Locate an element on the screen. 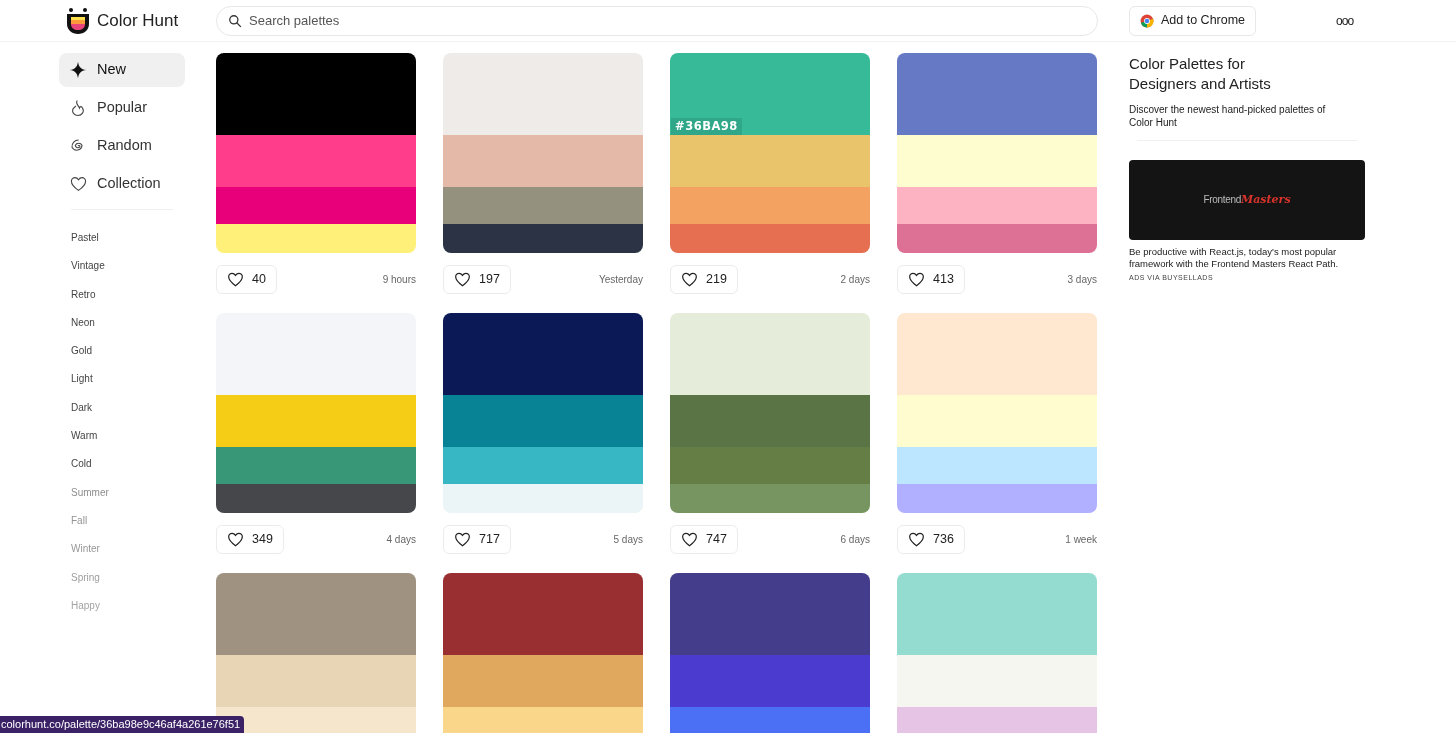 This screenshot has width=1456, height=733. time-label: Yesterday is located at coordinates (620, 280).